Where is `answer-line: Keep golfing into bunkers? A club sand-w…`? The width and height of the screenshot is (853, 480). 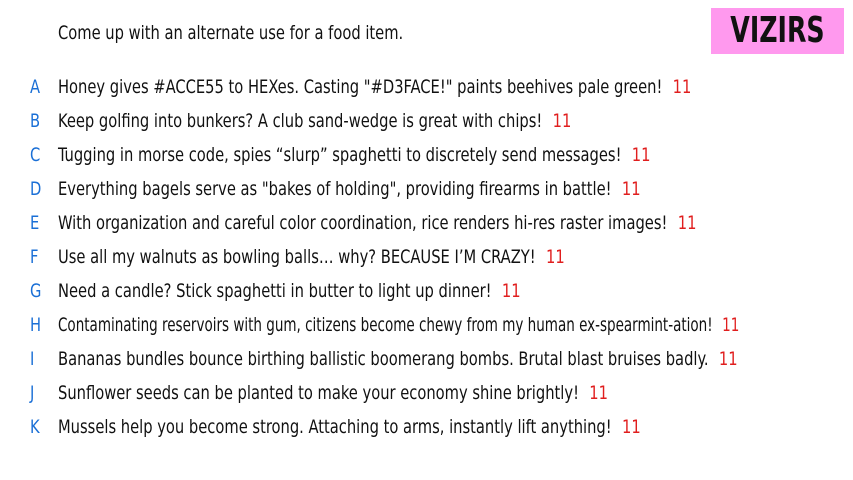
answer-line: Keep golfing into bunkers? A club sand-w… is located at coordinates (314, 121).